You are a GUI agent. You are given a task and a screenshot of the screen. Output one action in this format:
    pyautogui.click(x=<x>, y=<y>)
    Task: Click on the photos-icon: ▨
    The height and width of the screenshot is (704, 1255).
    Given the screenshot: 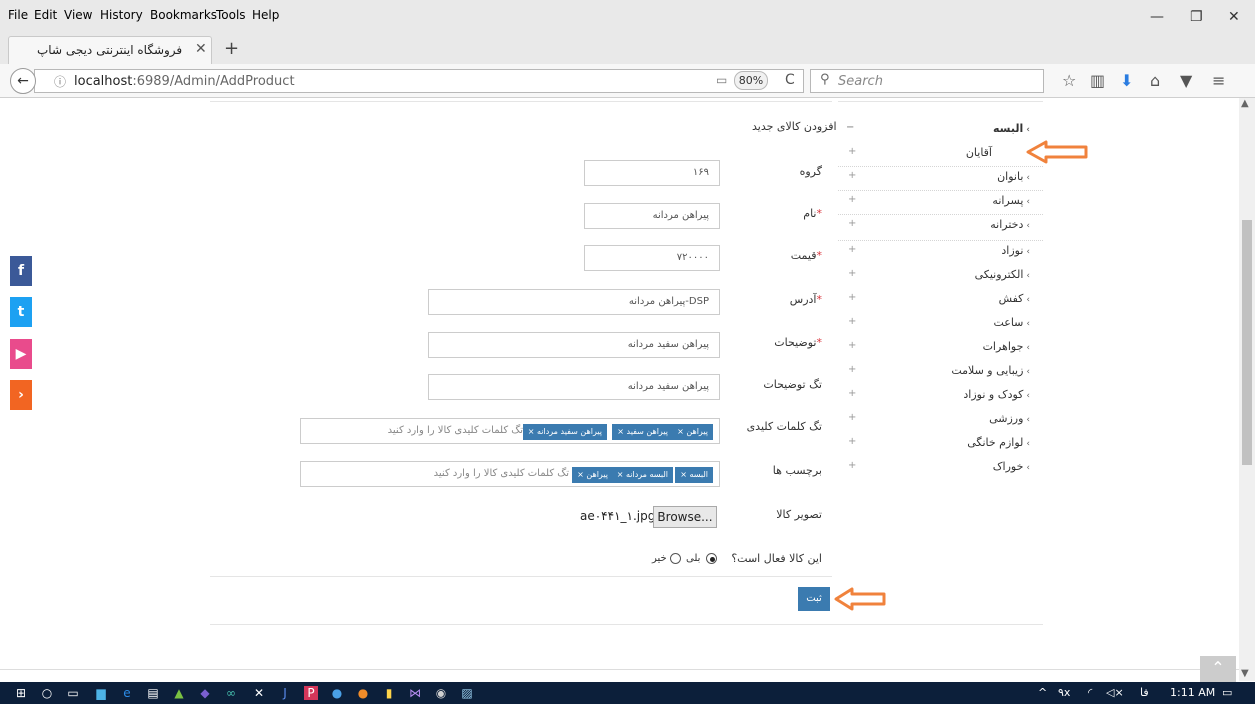 What is the action you would take?
    pyautogui.click(x=467, y=693)
    